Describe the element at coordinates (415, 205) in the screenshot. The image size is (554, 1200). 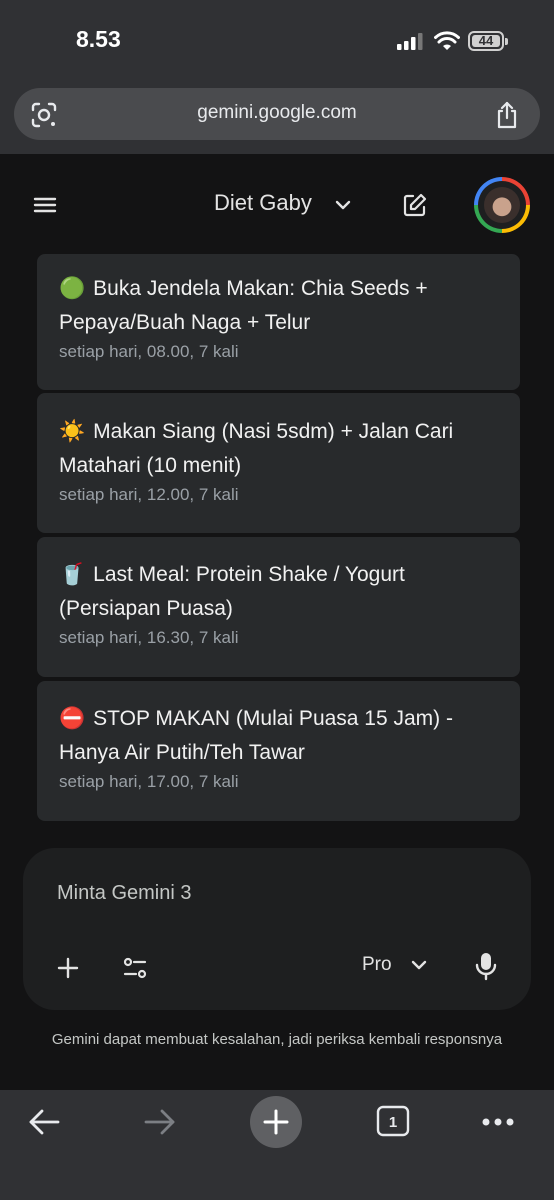
I see `new-chat-icon` at that location.